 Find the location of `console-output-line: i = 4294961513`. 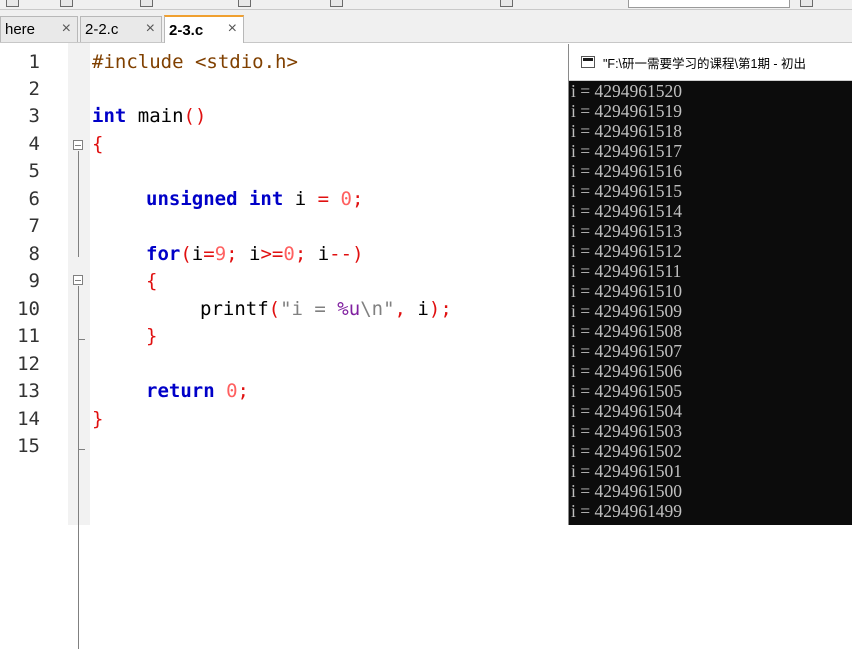

console-output-line: i = 4294961513 is located at coordinates (626, 231).